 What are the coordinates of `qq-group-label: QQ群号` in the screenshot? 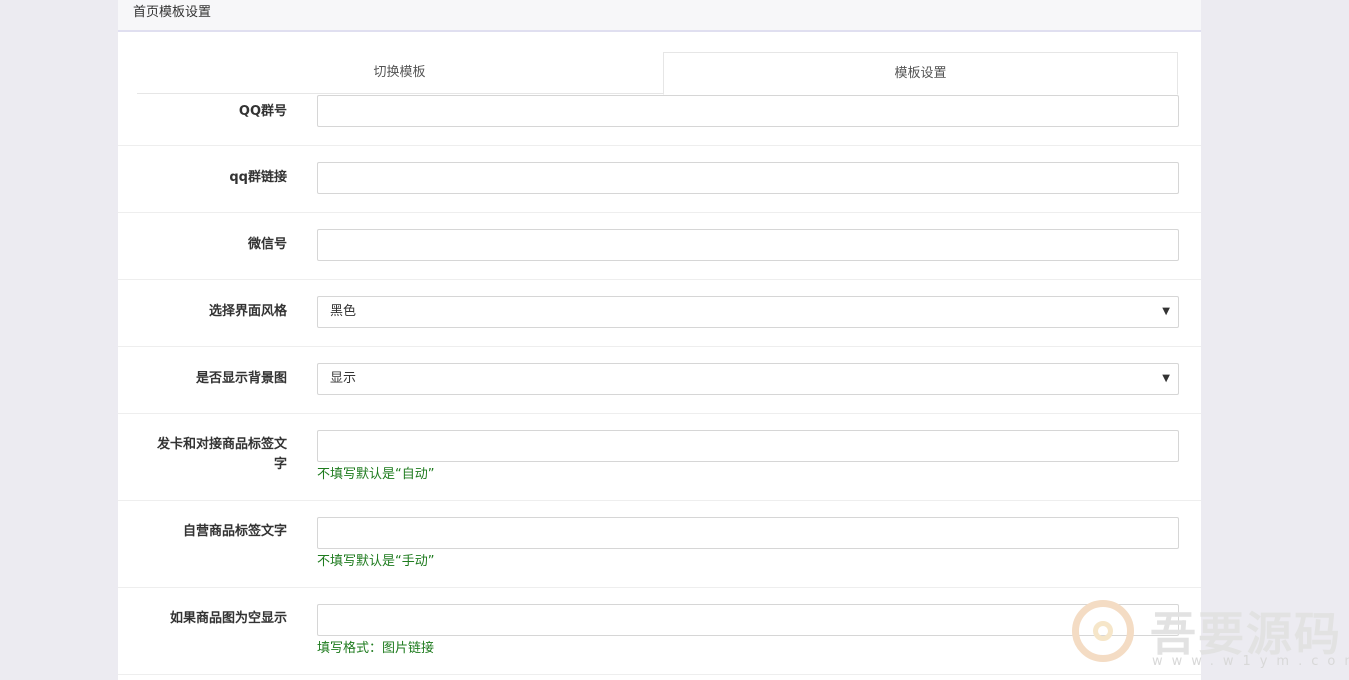 It's located at (262, 111).